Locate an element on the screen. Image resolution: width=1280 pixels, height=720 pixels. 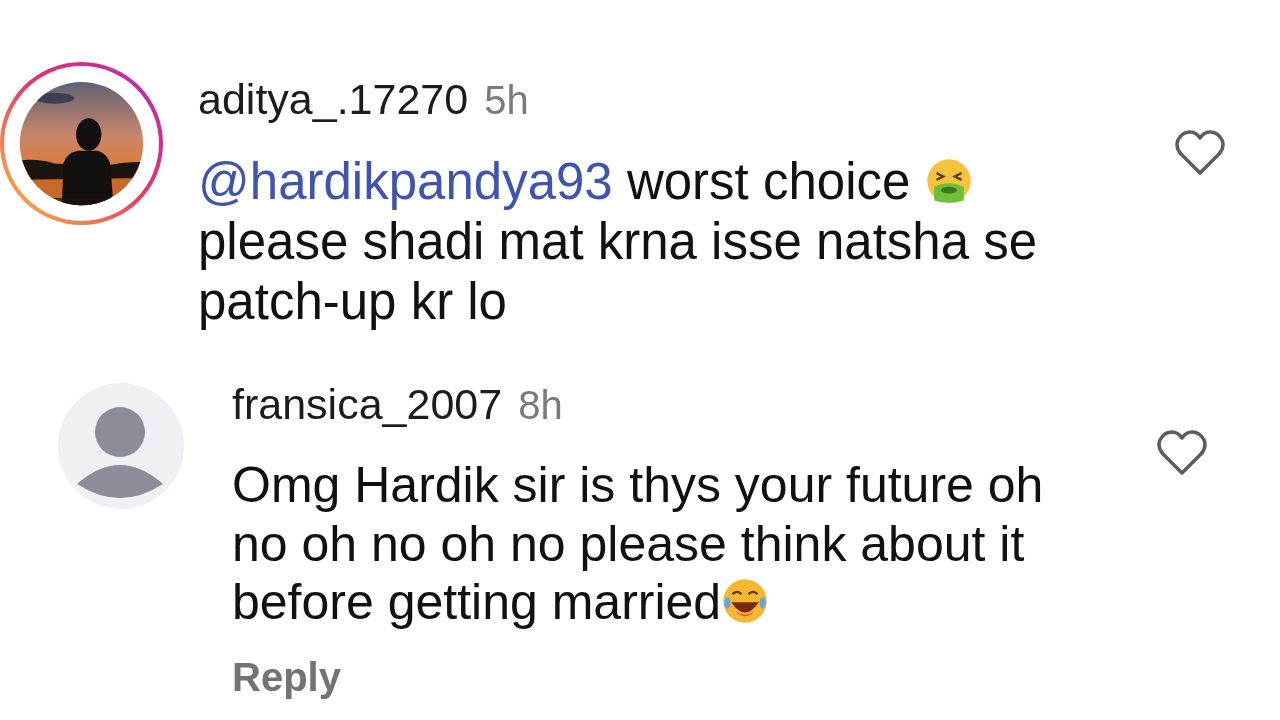
reply-button: Reply is located at coordinates (286, 676).